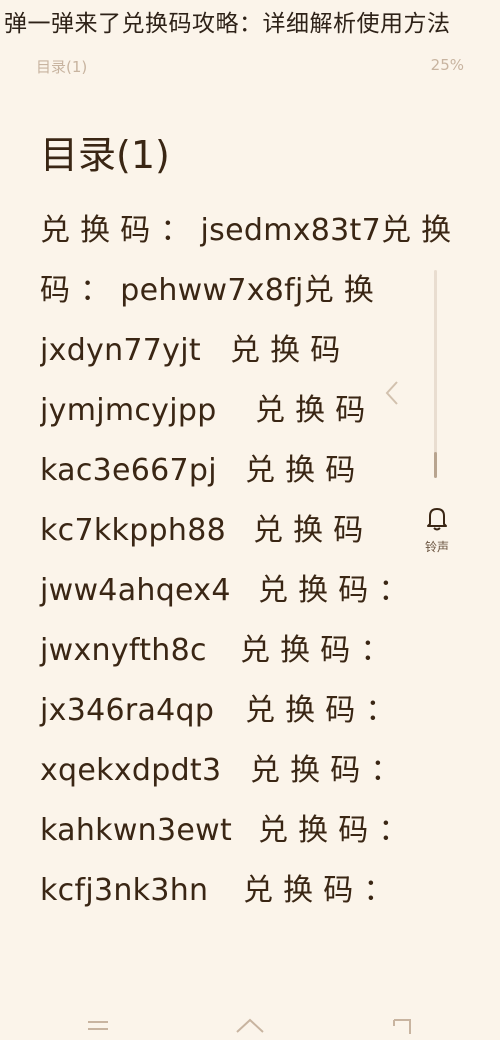 This screenshot has height=1040, width=500. What do you see at coordinates (218, 707) in the screenshot?
I see `text-line: jx346ra4qp 兑 换 码 ：` at bounding box center [218, 707].